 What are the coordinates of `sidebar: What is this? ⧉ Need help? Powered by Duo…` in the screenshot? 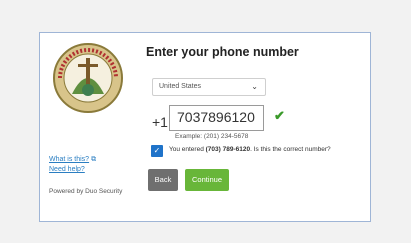 It's located at (91, 118).